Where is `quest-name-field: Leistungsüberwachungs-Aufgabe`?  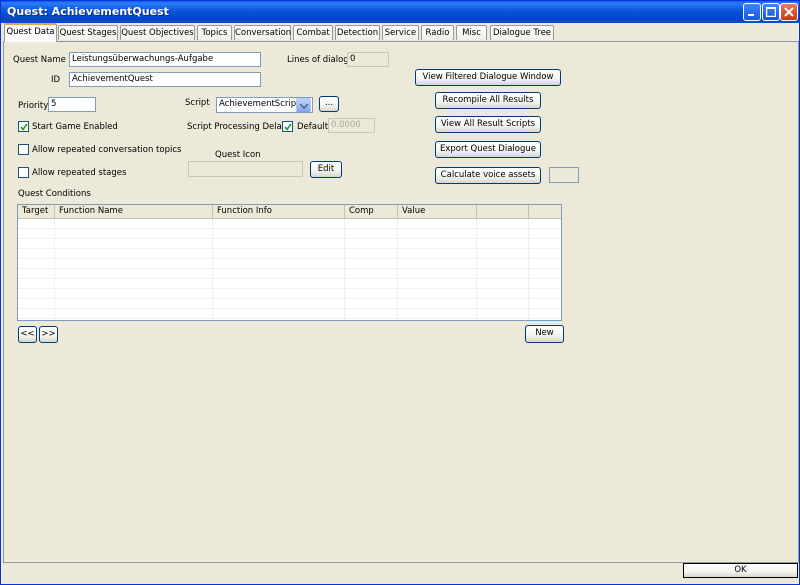
quest-name-field: Leistungsüberwachungs-Aufgabe is located at coordinates (165, 59).